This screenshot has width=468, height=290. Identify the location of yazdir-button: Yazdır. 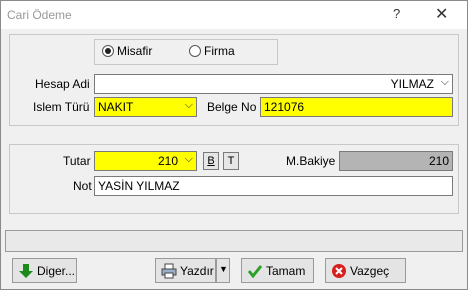
(185, 270).